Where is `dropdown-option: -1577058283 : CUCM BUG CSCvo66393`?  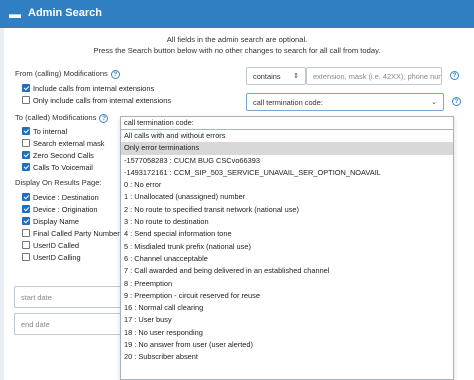
dropdown-option: -1577058283 : CUCM BUG CSCvo66393 is located at coordinates (287, 161).